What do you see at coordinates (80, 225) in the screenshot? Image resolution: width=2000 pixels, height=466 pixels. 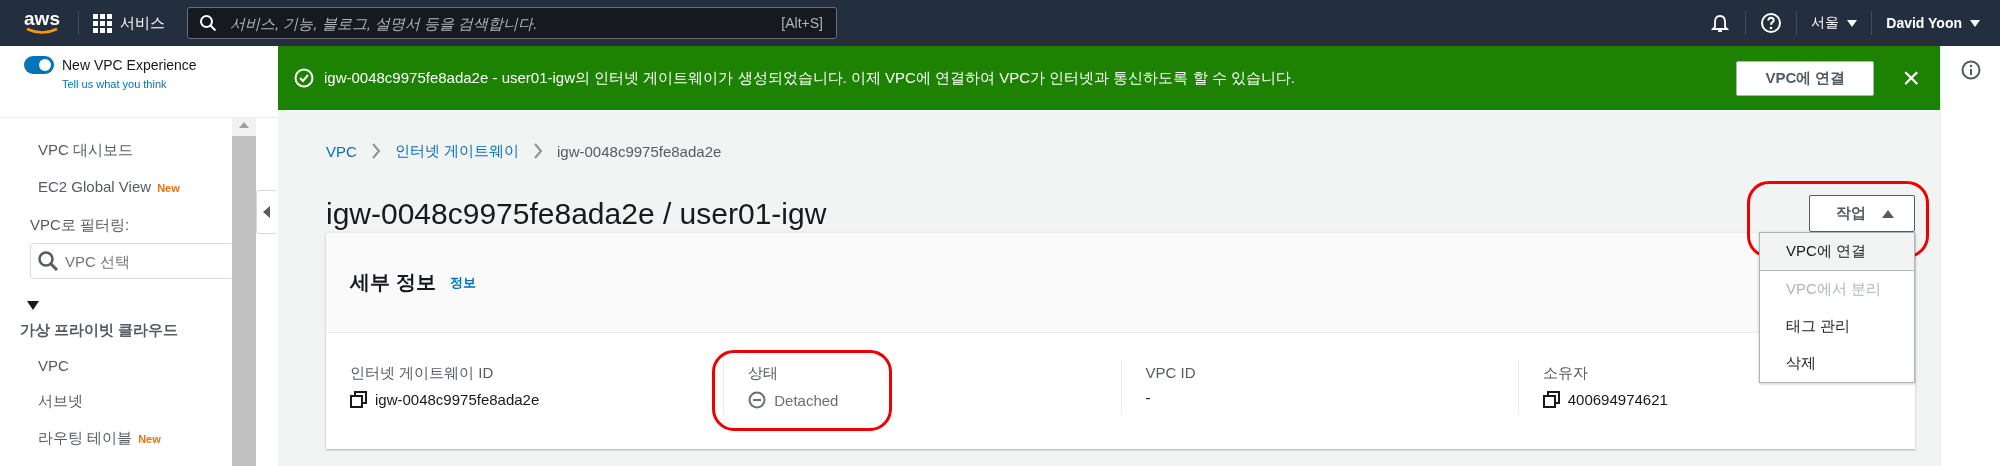 I see `filter-label: VPC로 필터링:` at bounding box center [80, 225].